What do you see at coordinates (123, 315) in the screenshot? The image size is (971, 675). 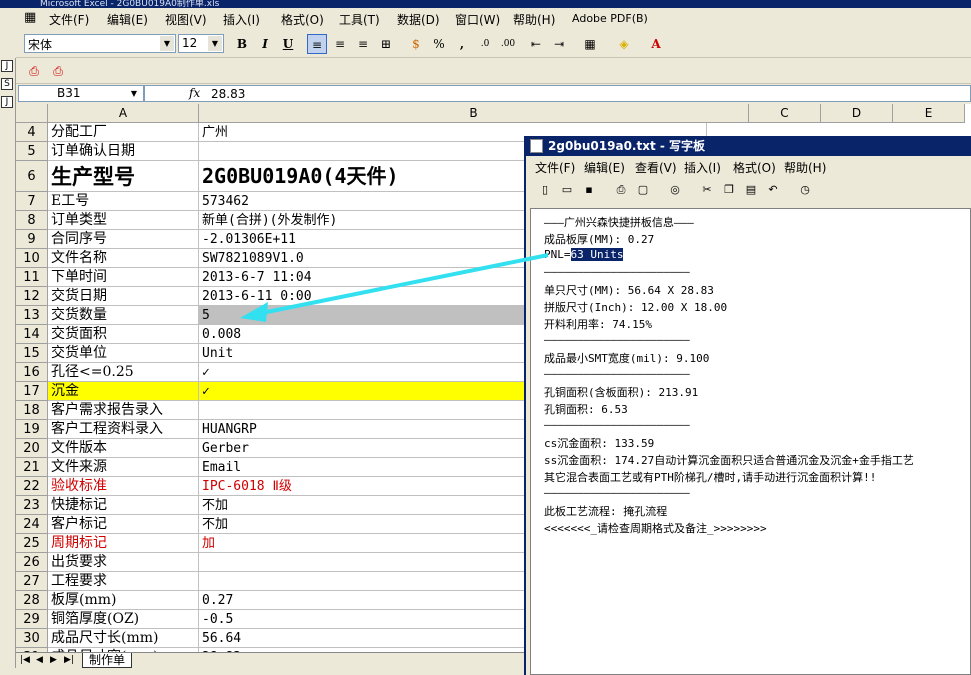 I see `cell-a: 交货数量` at bounding box center [123, 315].